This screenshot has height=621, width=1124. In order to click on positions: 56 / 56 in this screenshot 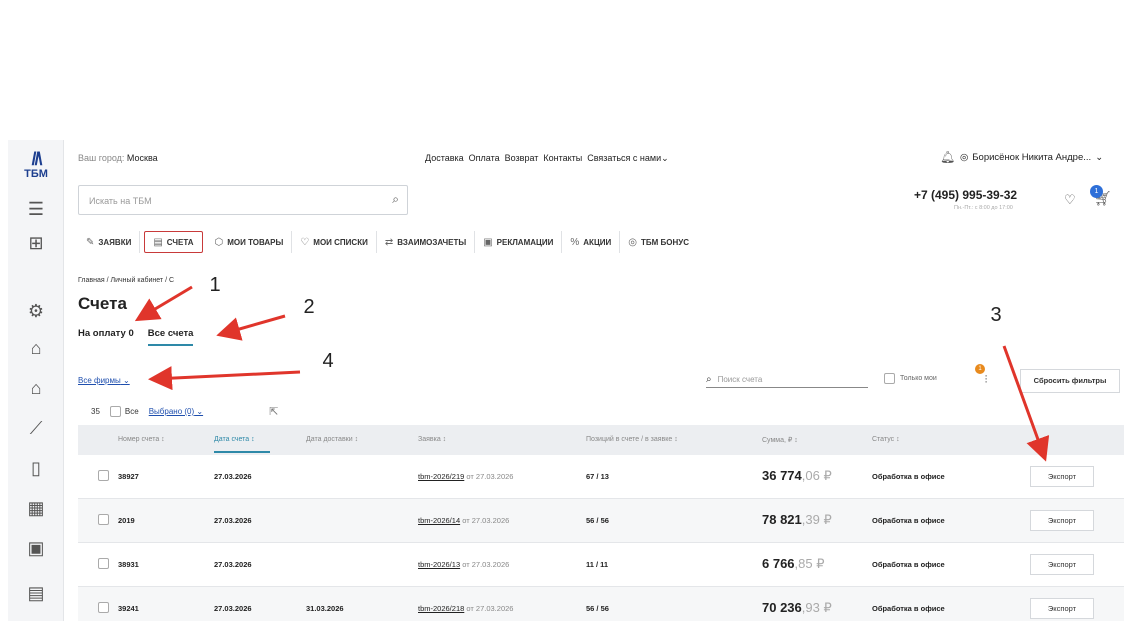, I will do `click(597, 608)`.